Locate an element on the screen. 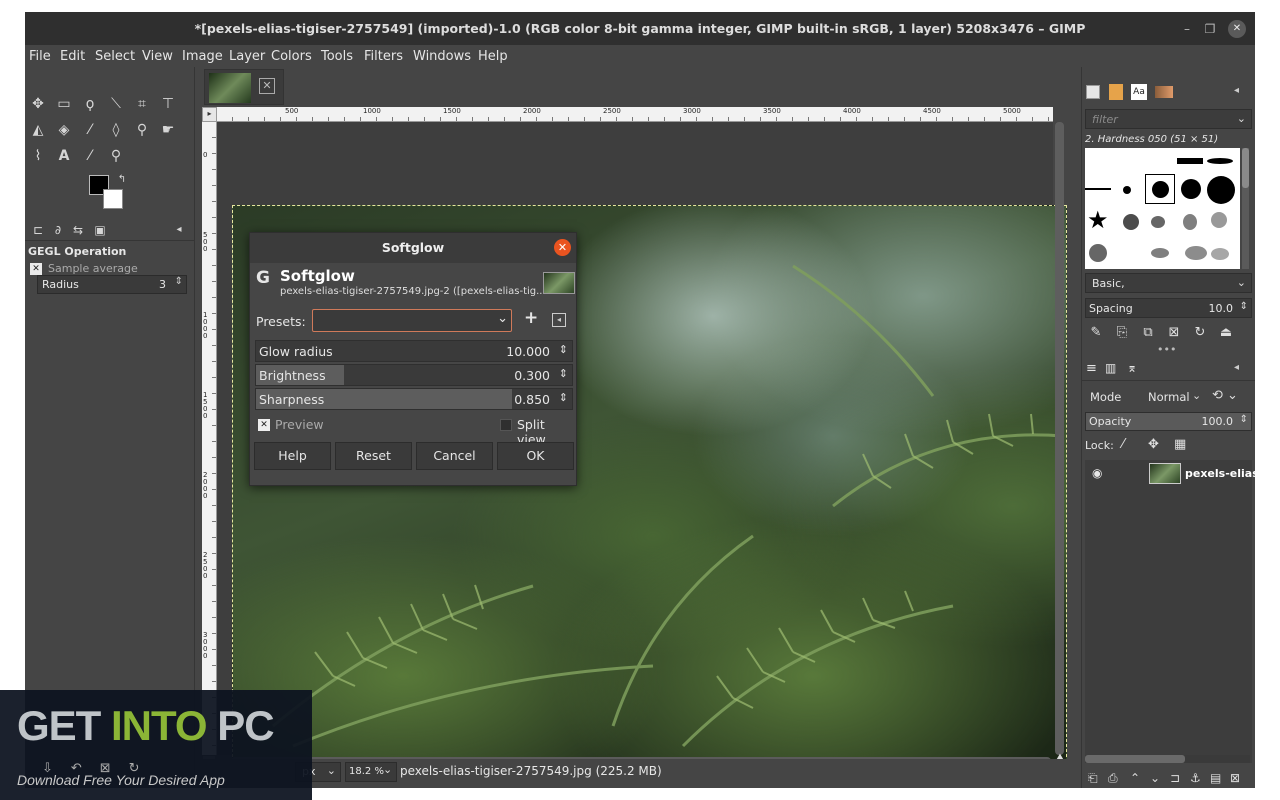 The image size is (1280, 800). clone-icon: ⚲ is located at coordinates (142, 130).